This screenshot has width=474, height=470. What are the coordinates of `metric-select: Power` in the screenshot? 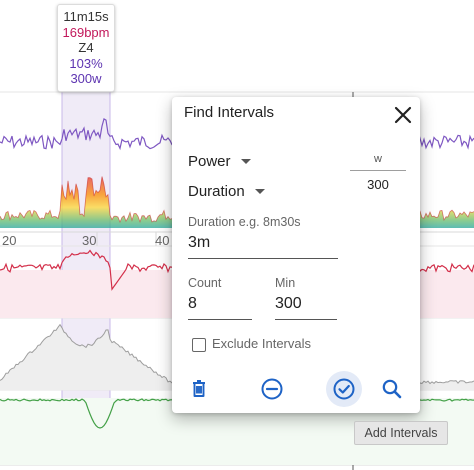 It's located at (219, 161).